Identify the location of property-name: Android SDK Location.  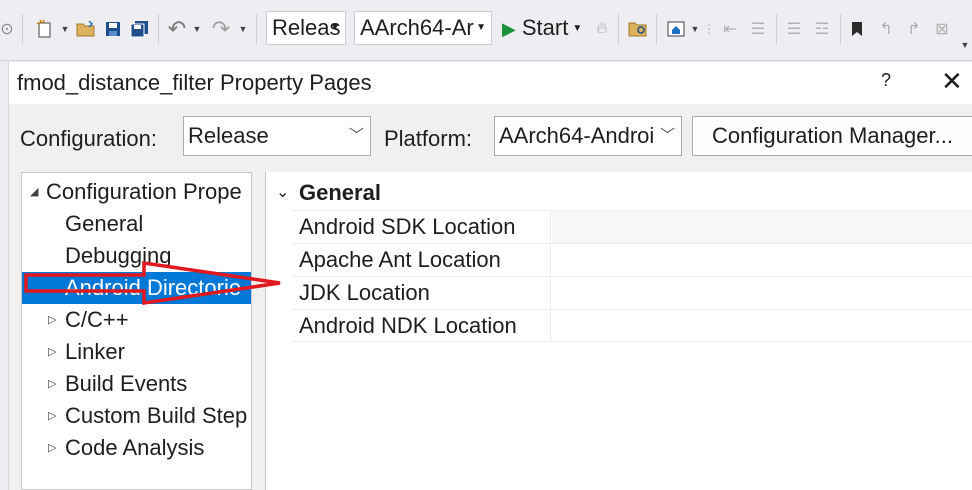
(421, 227).